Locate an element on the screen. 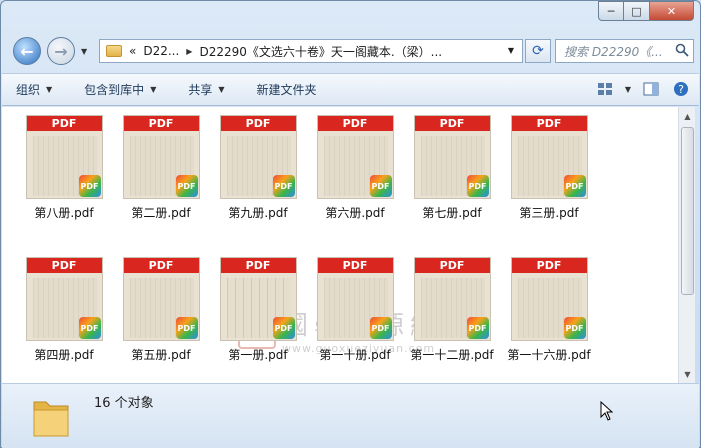 Image resolution: width=701 pixels, height=448 pixels. file-name: 第六册.pdf is located at coordinates (355, 213).